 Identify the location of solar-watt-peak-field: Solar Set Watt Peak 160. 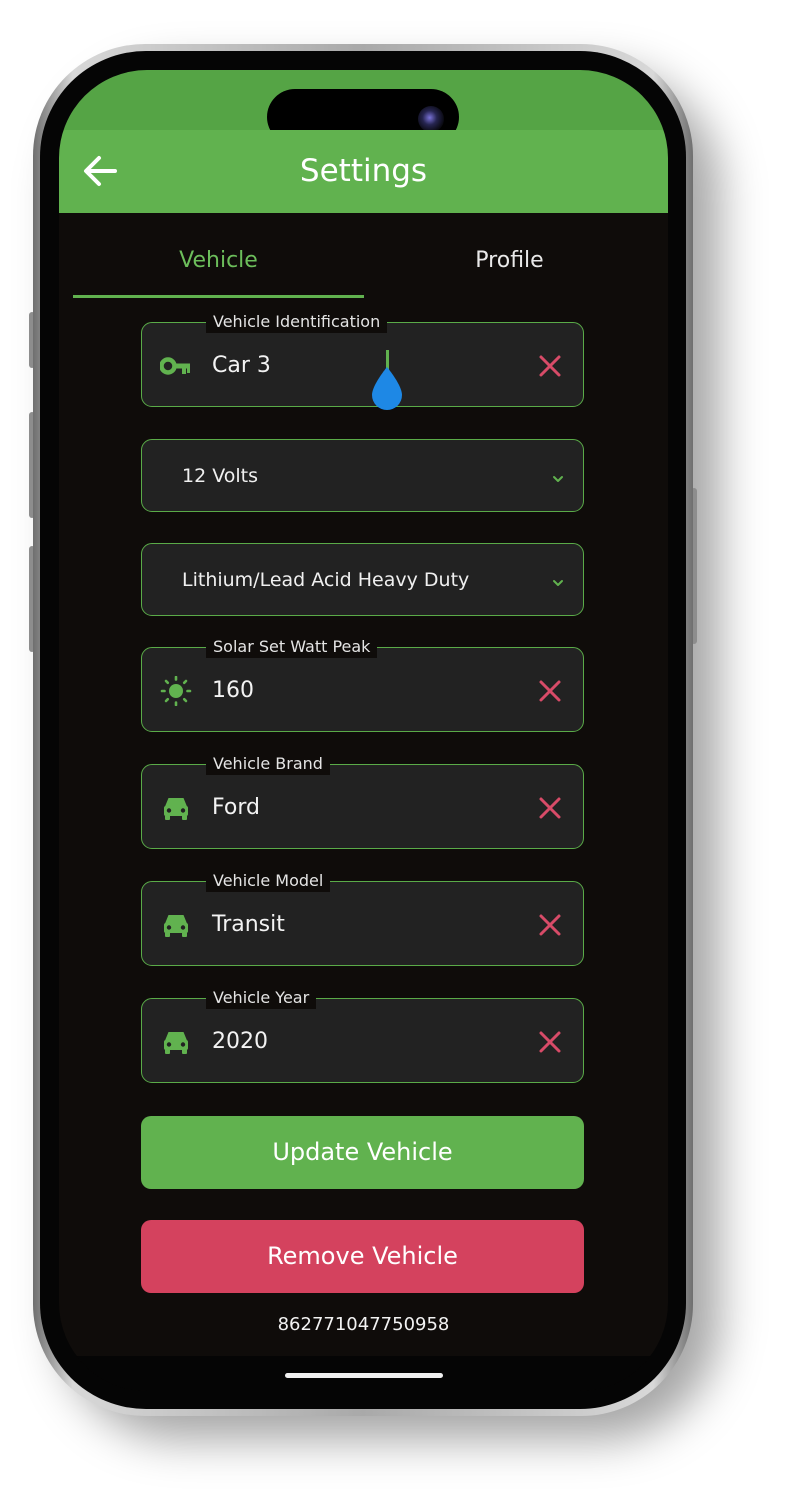
(362, 684).